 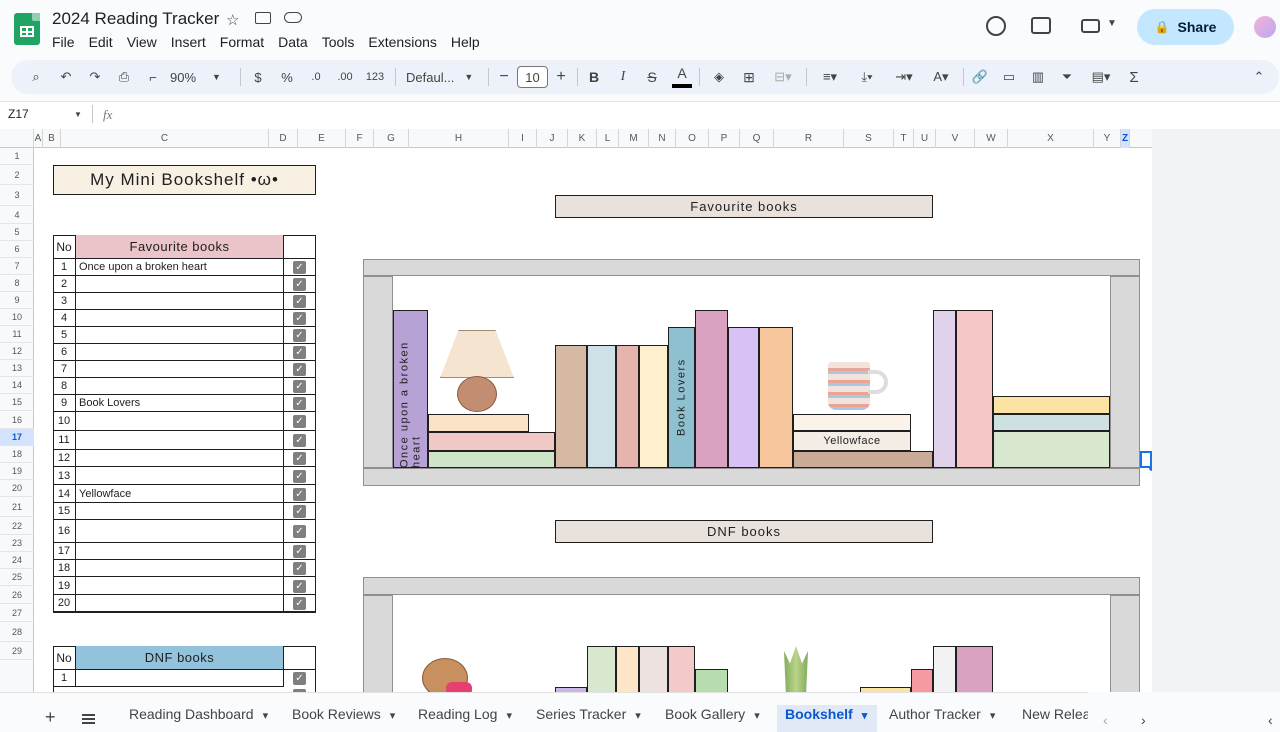 I want to click on text-rotation-icon: A▾, so click(x=941, y=77).